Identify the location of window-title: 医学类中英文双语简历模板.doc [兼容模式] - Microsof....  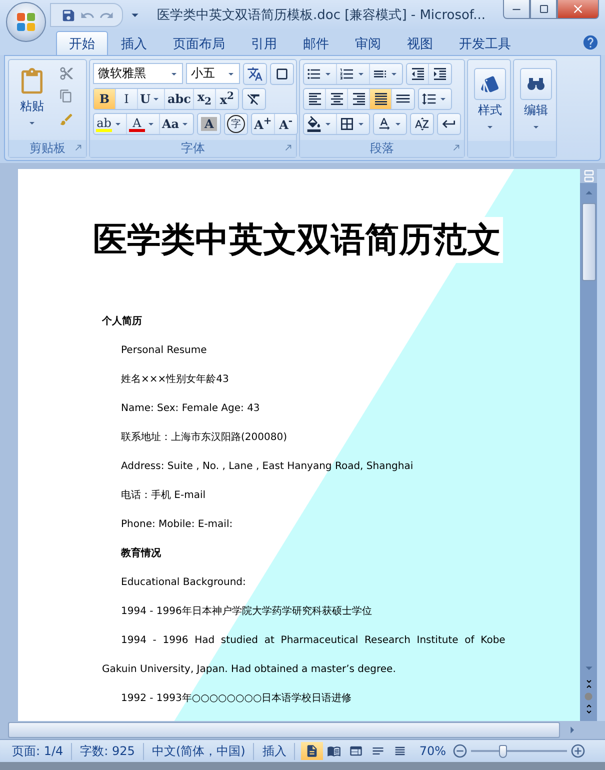
(321, 15).